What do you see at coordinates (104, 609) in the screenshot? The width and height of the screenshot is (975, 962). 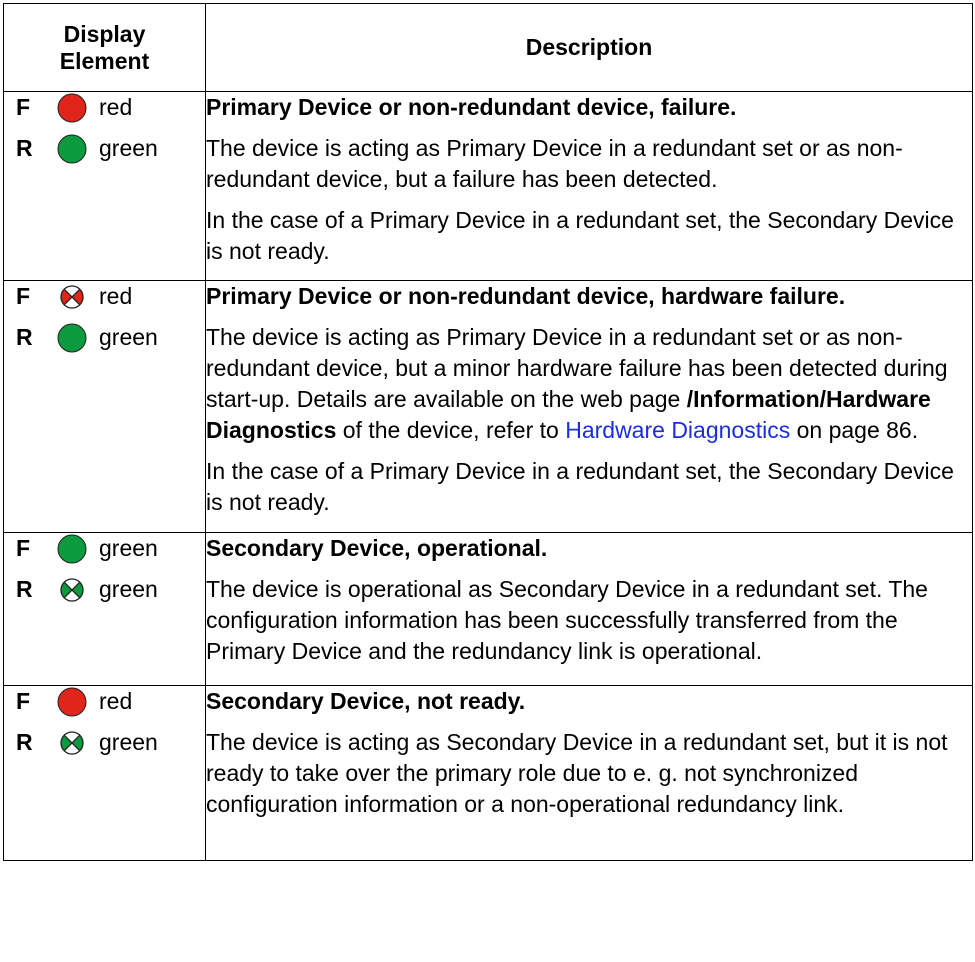 I see `display-element-cell: F green R green` at bounding box center [104, 609].